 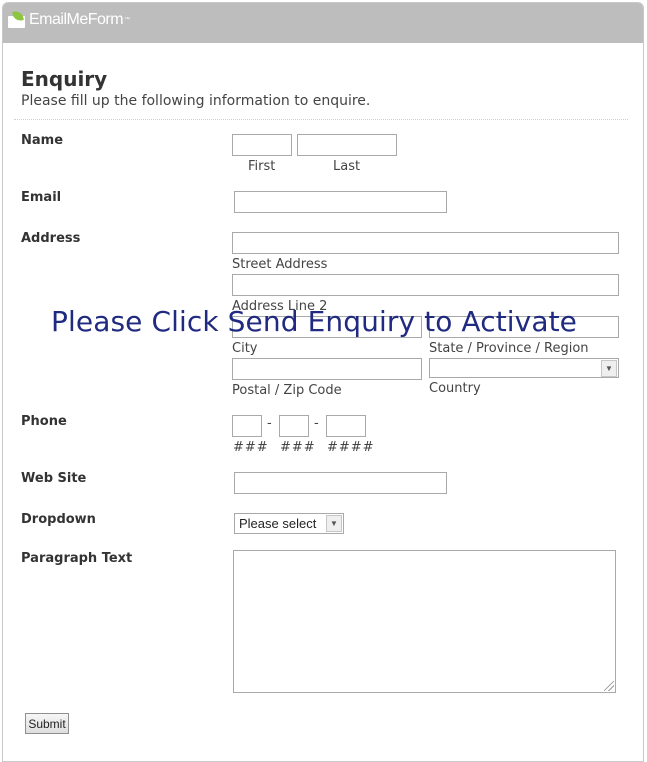 I want to click on postal-code-sublabel: Postal / Zip Code, so click(x=287, y=390).